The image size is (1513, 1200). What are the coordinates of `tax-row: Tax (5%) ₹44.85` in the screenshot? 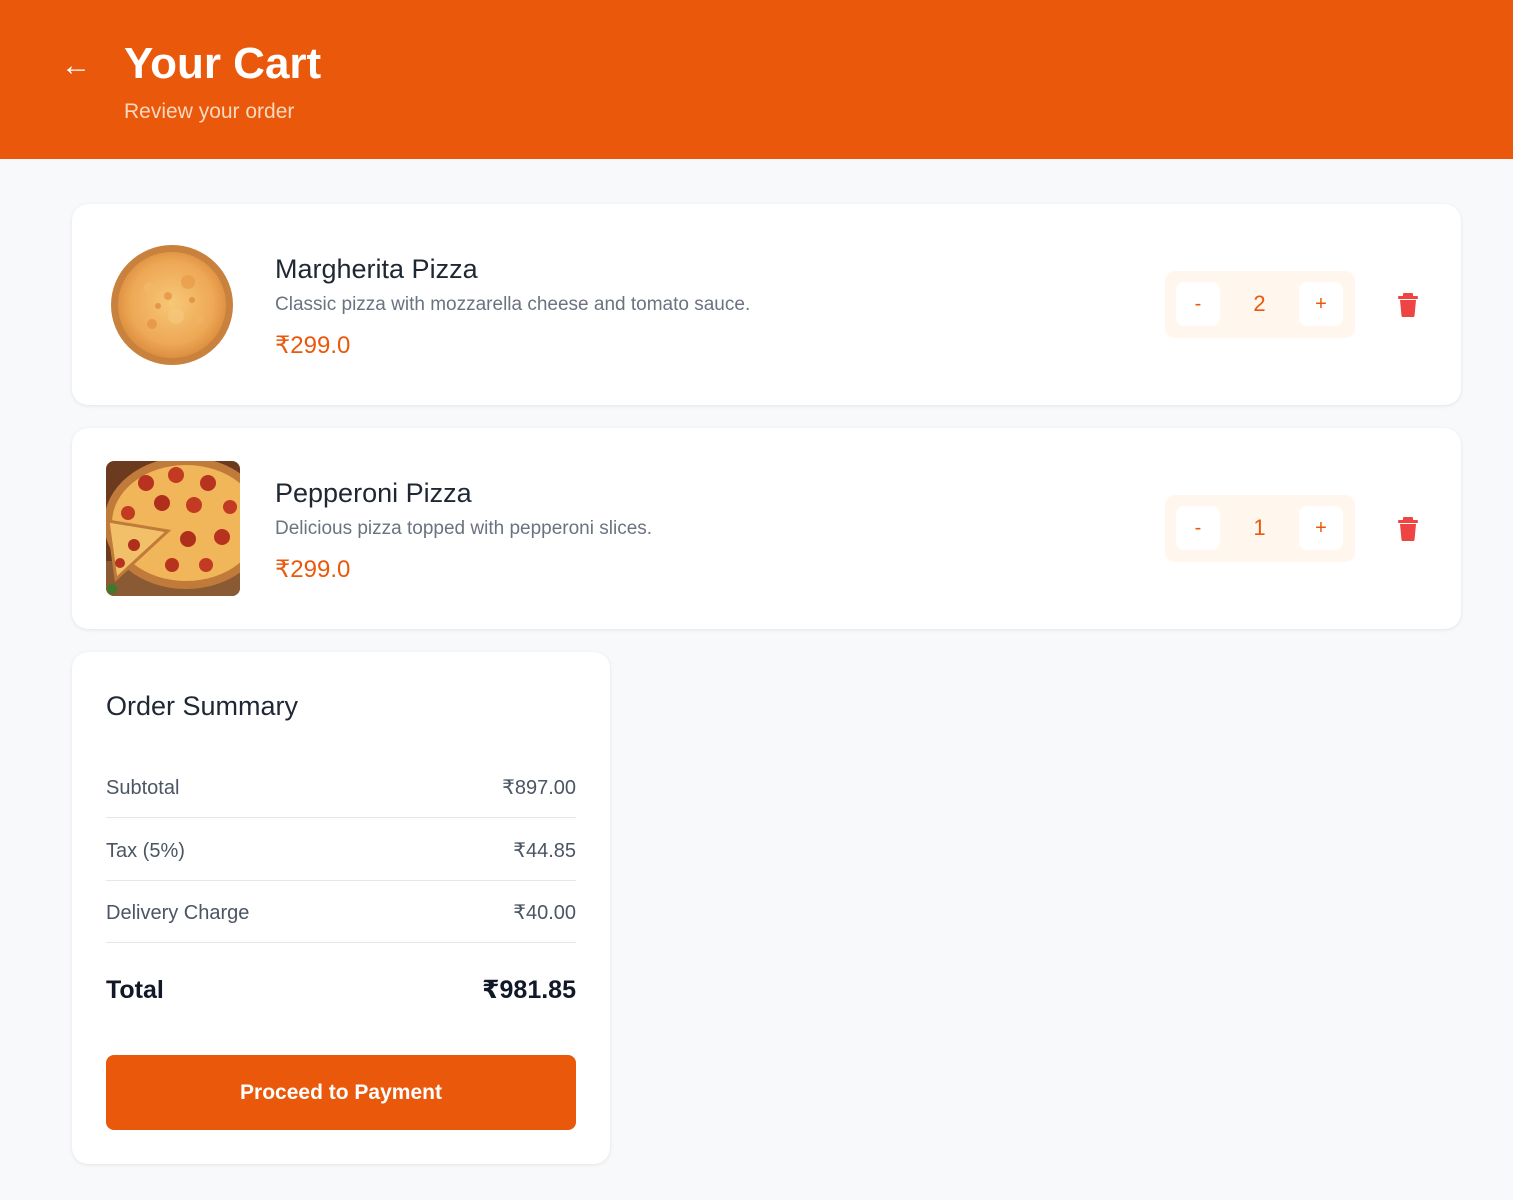 It's located at (341, 850).